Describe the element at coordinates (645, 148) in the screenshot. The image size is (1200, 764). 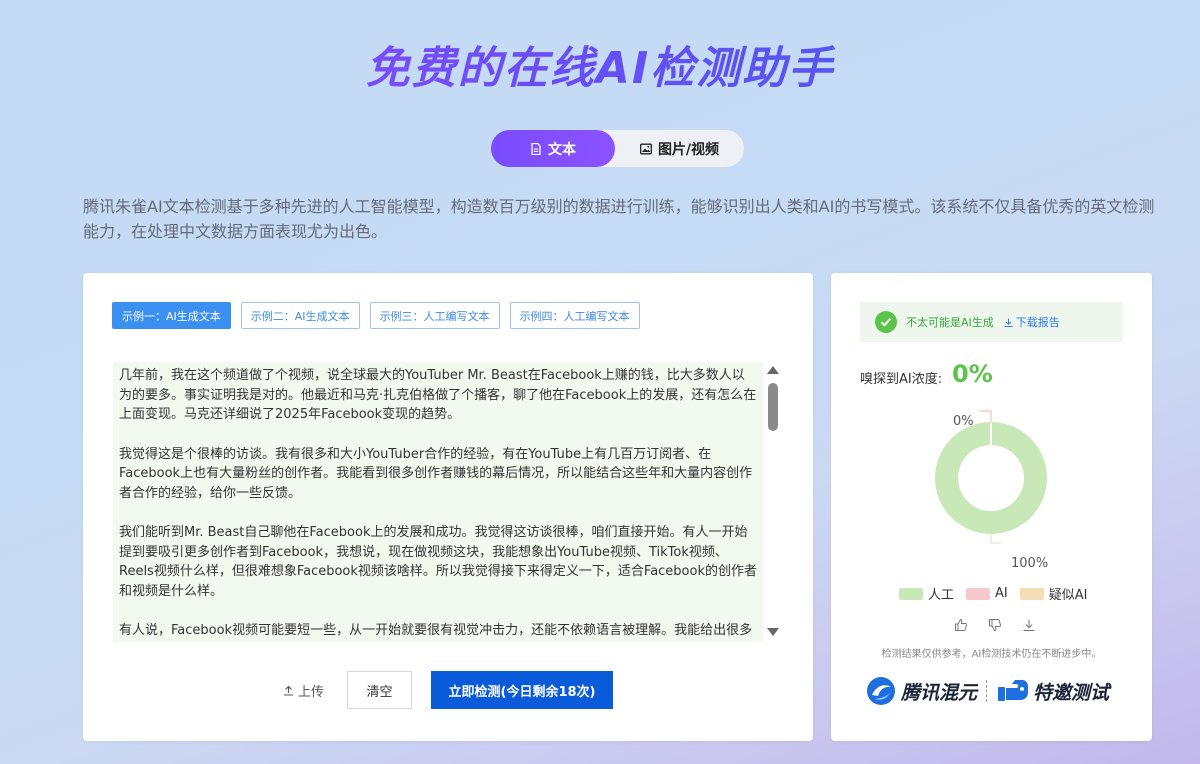
I see `image-icon` at that location.